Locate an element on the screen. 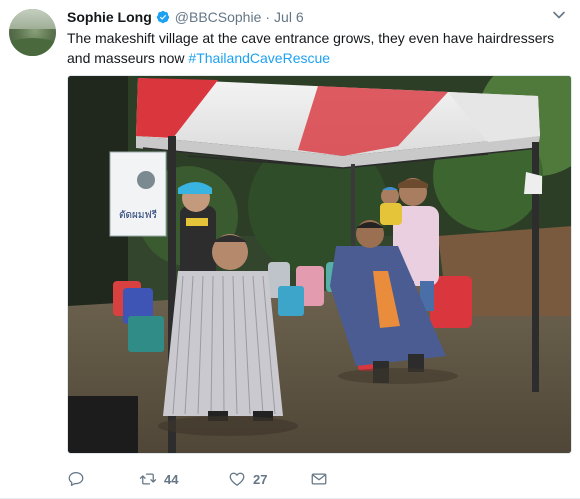 The width and height of the screenshot is (580, 499). tweet-actions: 44 27 is located at coordinates (197, 479).